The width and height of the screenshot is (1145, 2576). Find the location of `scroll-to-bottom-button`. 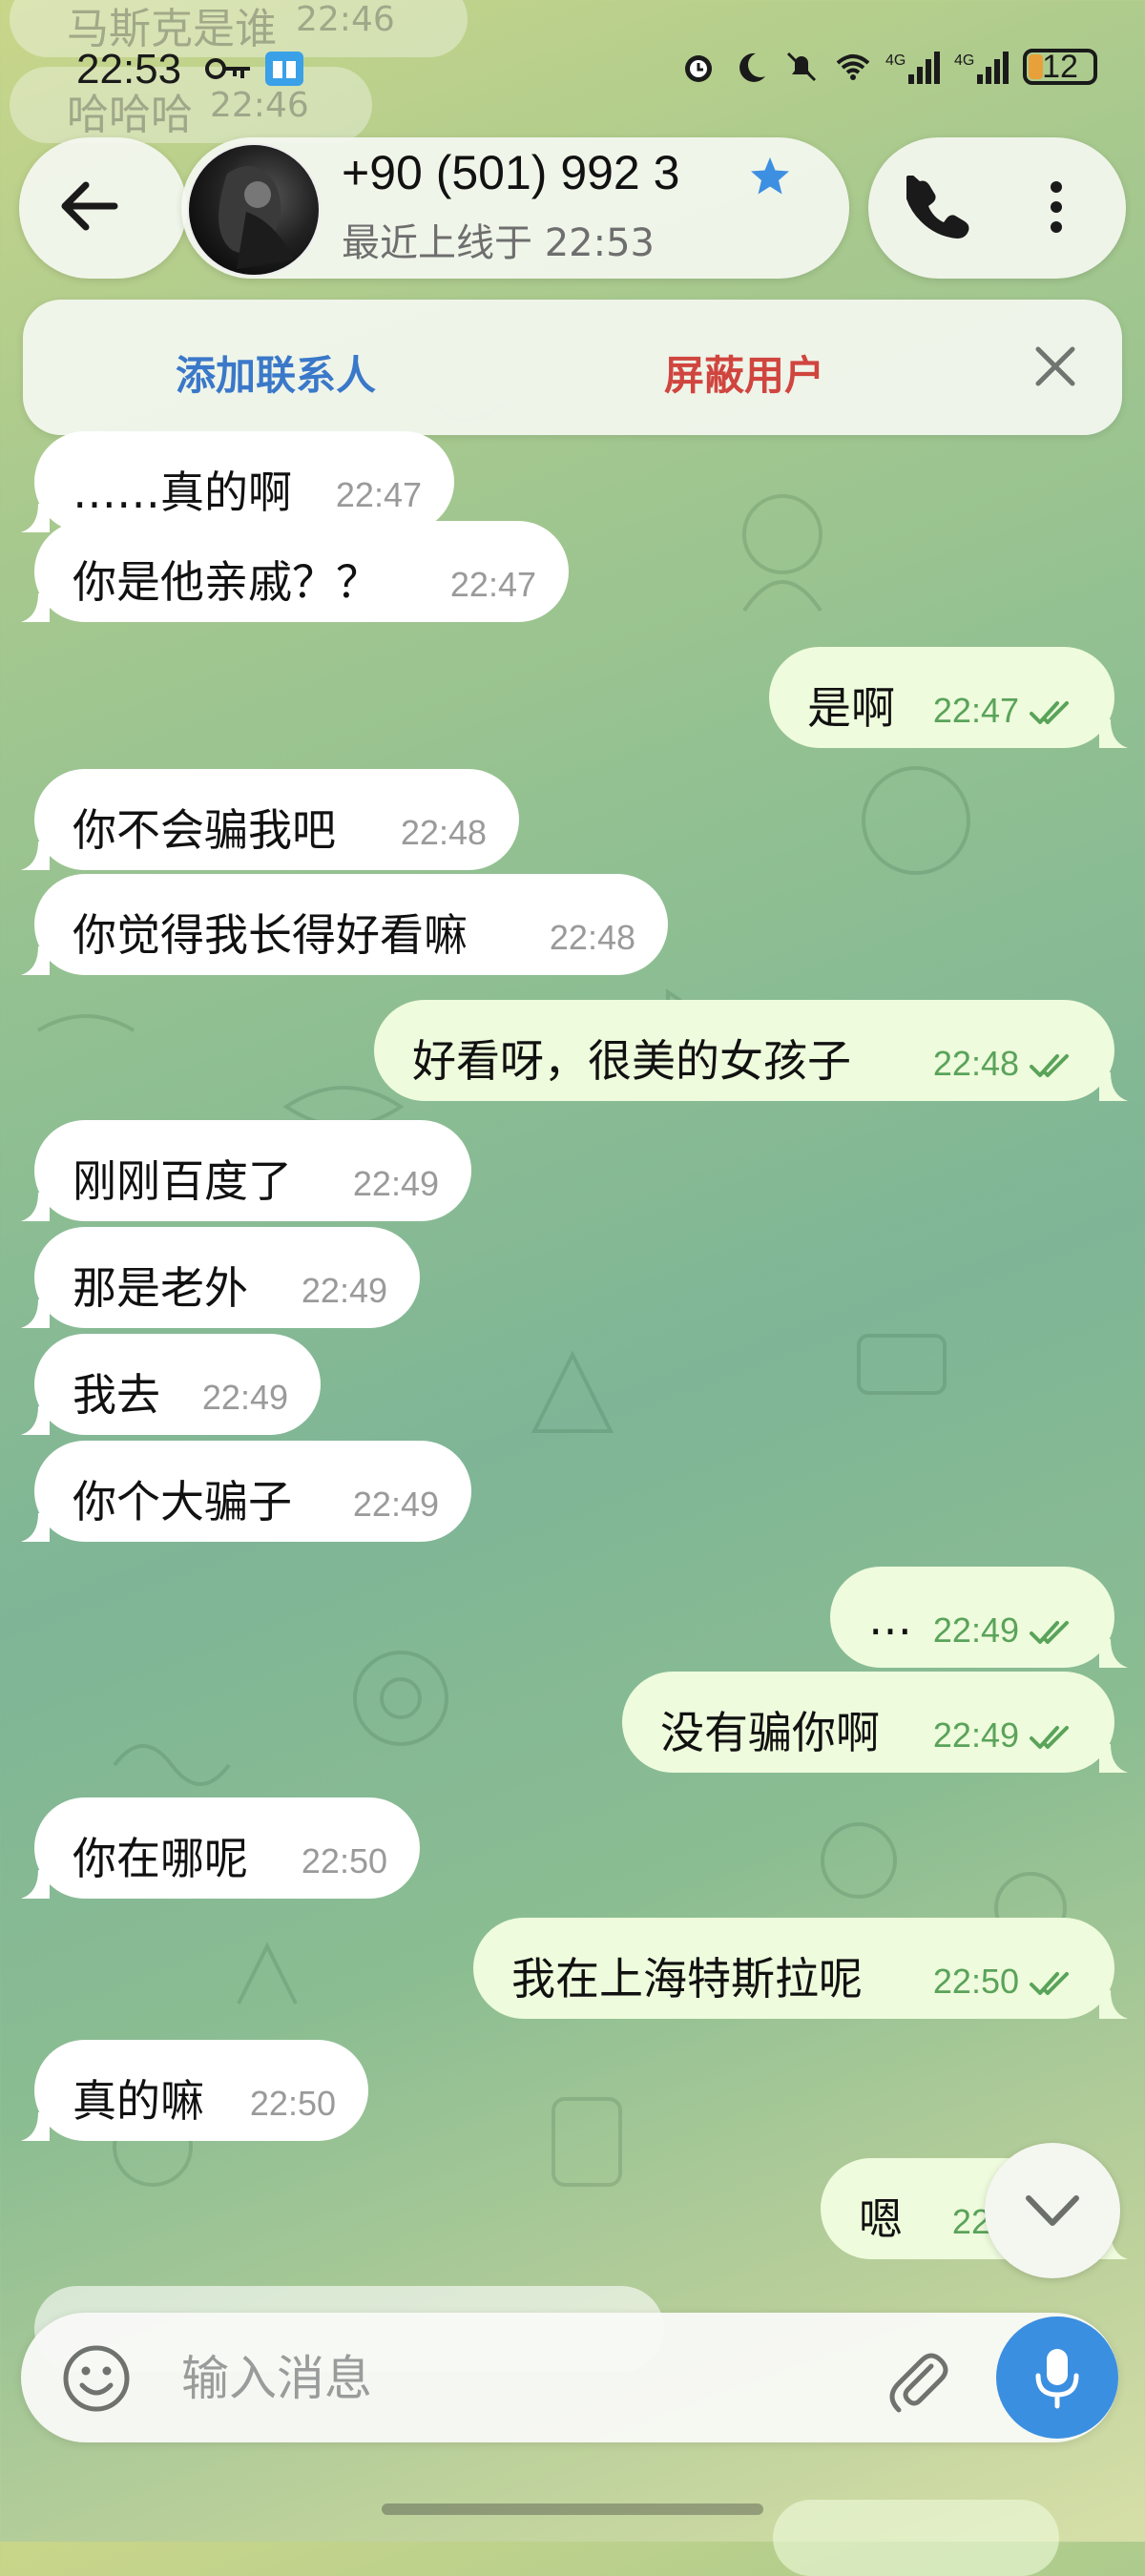

scroll-to-bottom-button is located at coordinates (1052, 2210).